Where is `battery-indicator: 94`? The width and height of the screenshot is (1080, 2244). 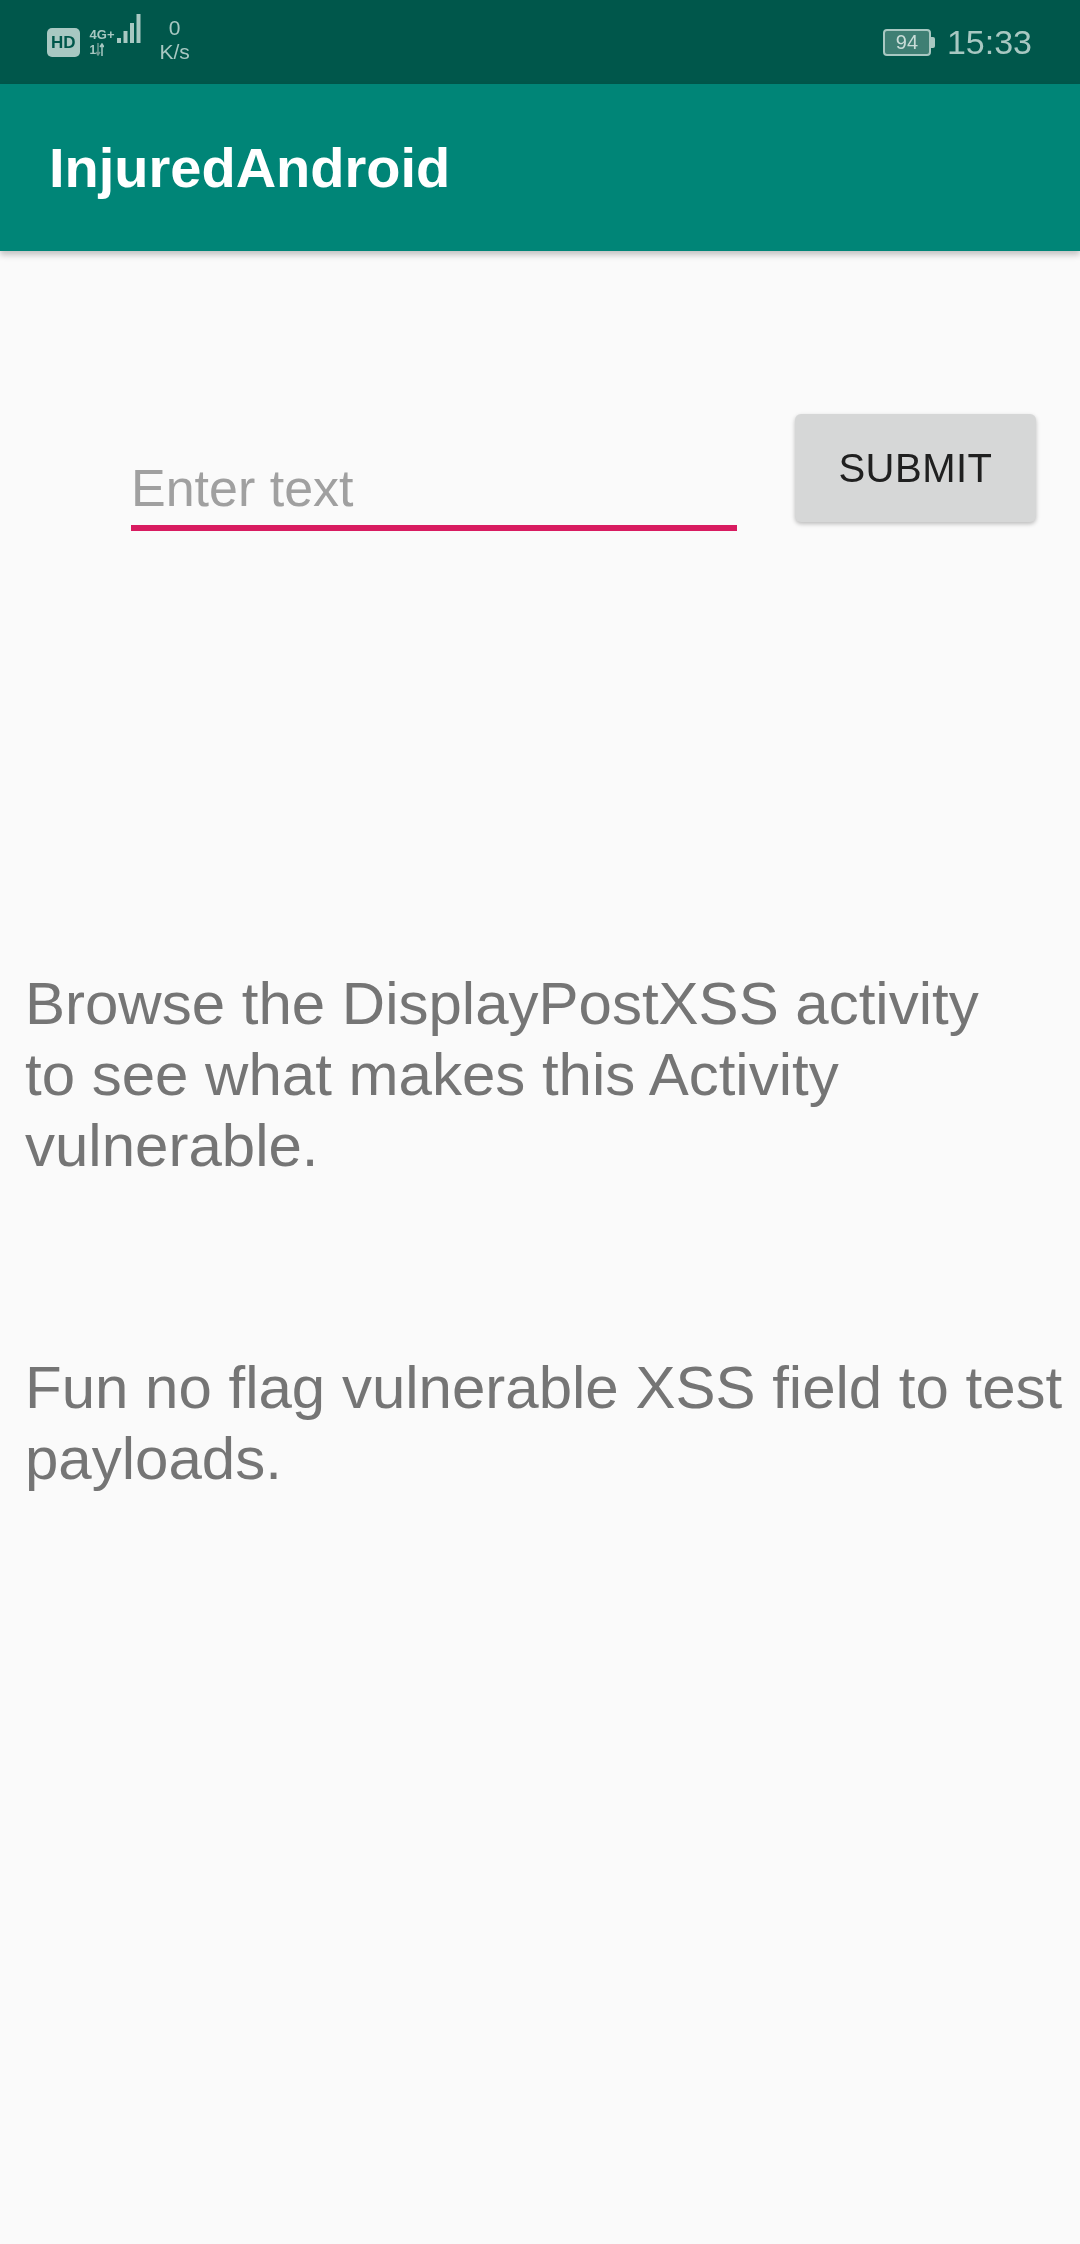
battery-indicator: 94 is located at coordinates (908, 42).